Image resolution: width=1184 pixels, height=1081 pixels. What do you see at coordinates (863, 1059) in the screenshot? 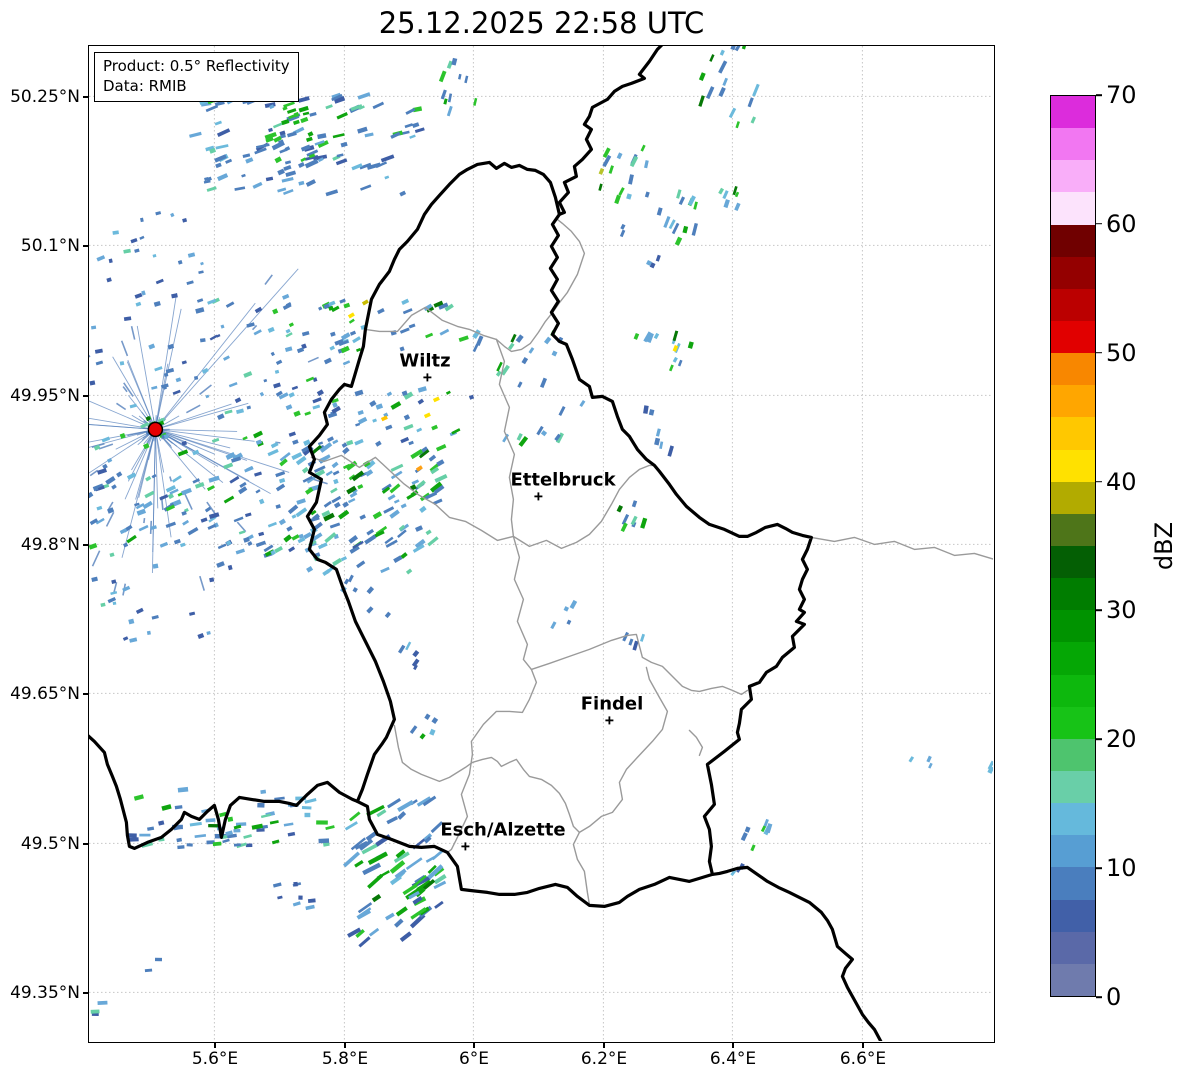
I see `x-axis-tick-label: 6.6°E` at bounding box center [863, 1059].